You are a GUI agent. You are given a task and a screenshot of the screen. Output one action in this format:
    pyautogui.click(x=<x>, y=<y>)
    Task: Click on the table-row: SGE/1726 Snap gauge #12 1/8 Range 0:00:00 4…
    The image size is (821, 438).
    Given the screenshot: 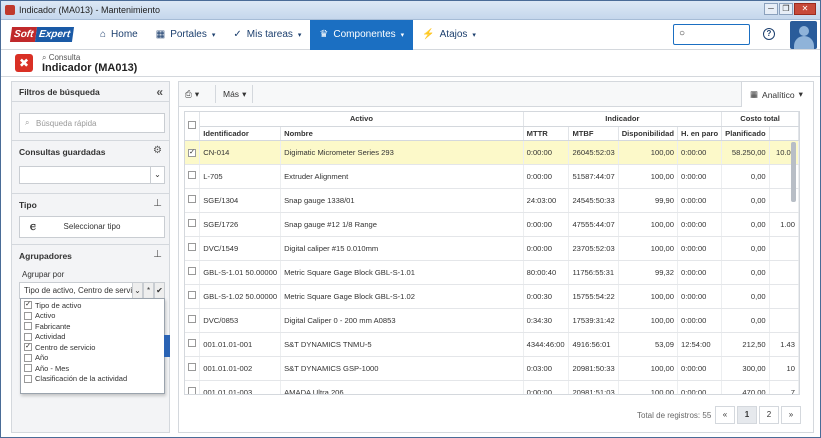 What is the action you would take?
    pyautogui.click(x=492, y=224)
    